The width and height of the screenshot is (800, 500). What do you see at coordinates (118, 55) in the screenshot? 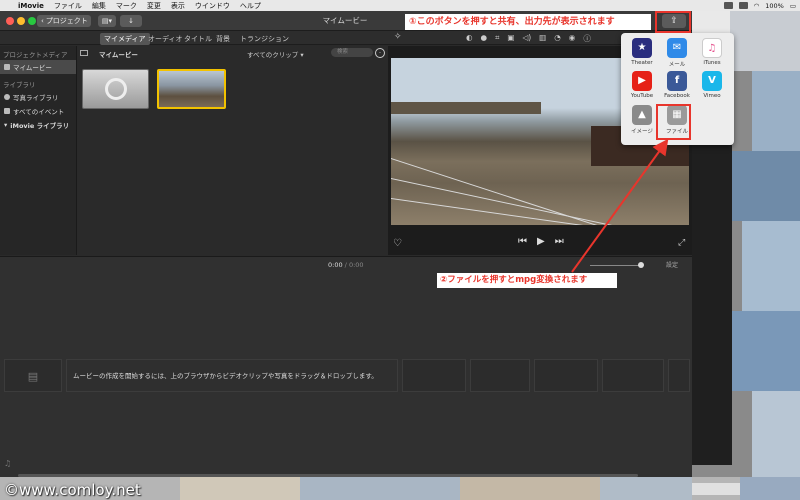
I see `browser-title: マイムービー` at bounding box center [118, 55].